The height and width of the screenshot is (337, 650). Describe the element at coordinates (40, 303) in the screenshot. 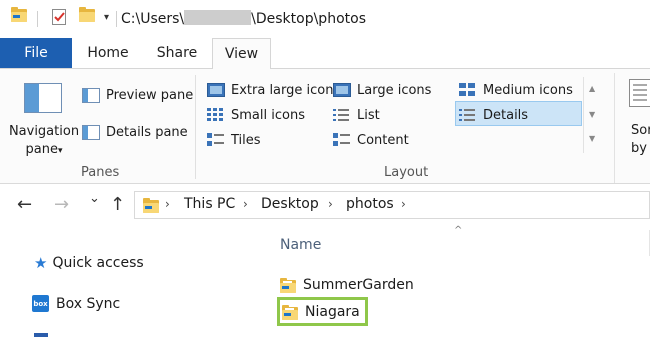

I see `box-icon: box` at that location.